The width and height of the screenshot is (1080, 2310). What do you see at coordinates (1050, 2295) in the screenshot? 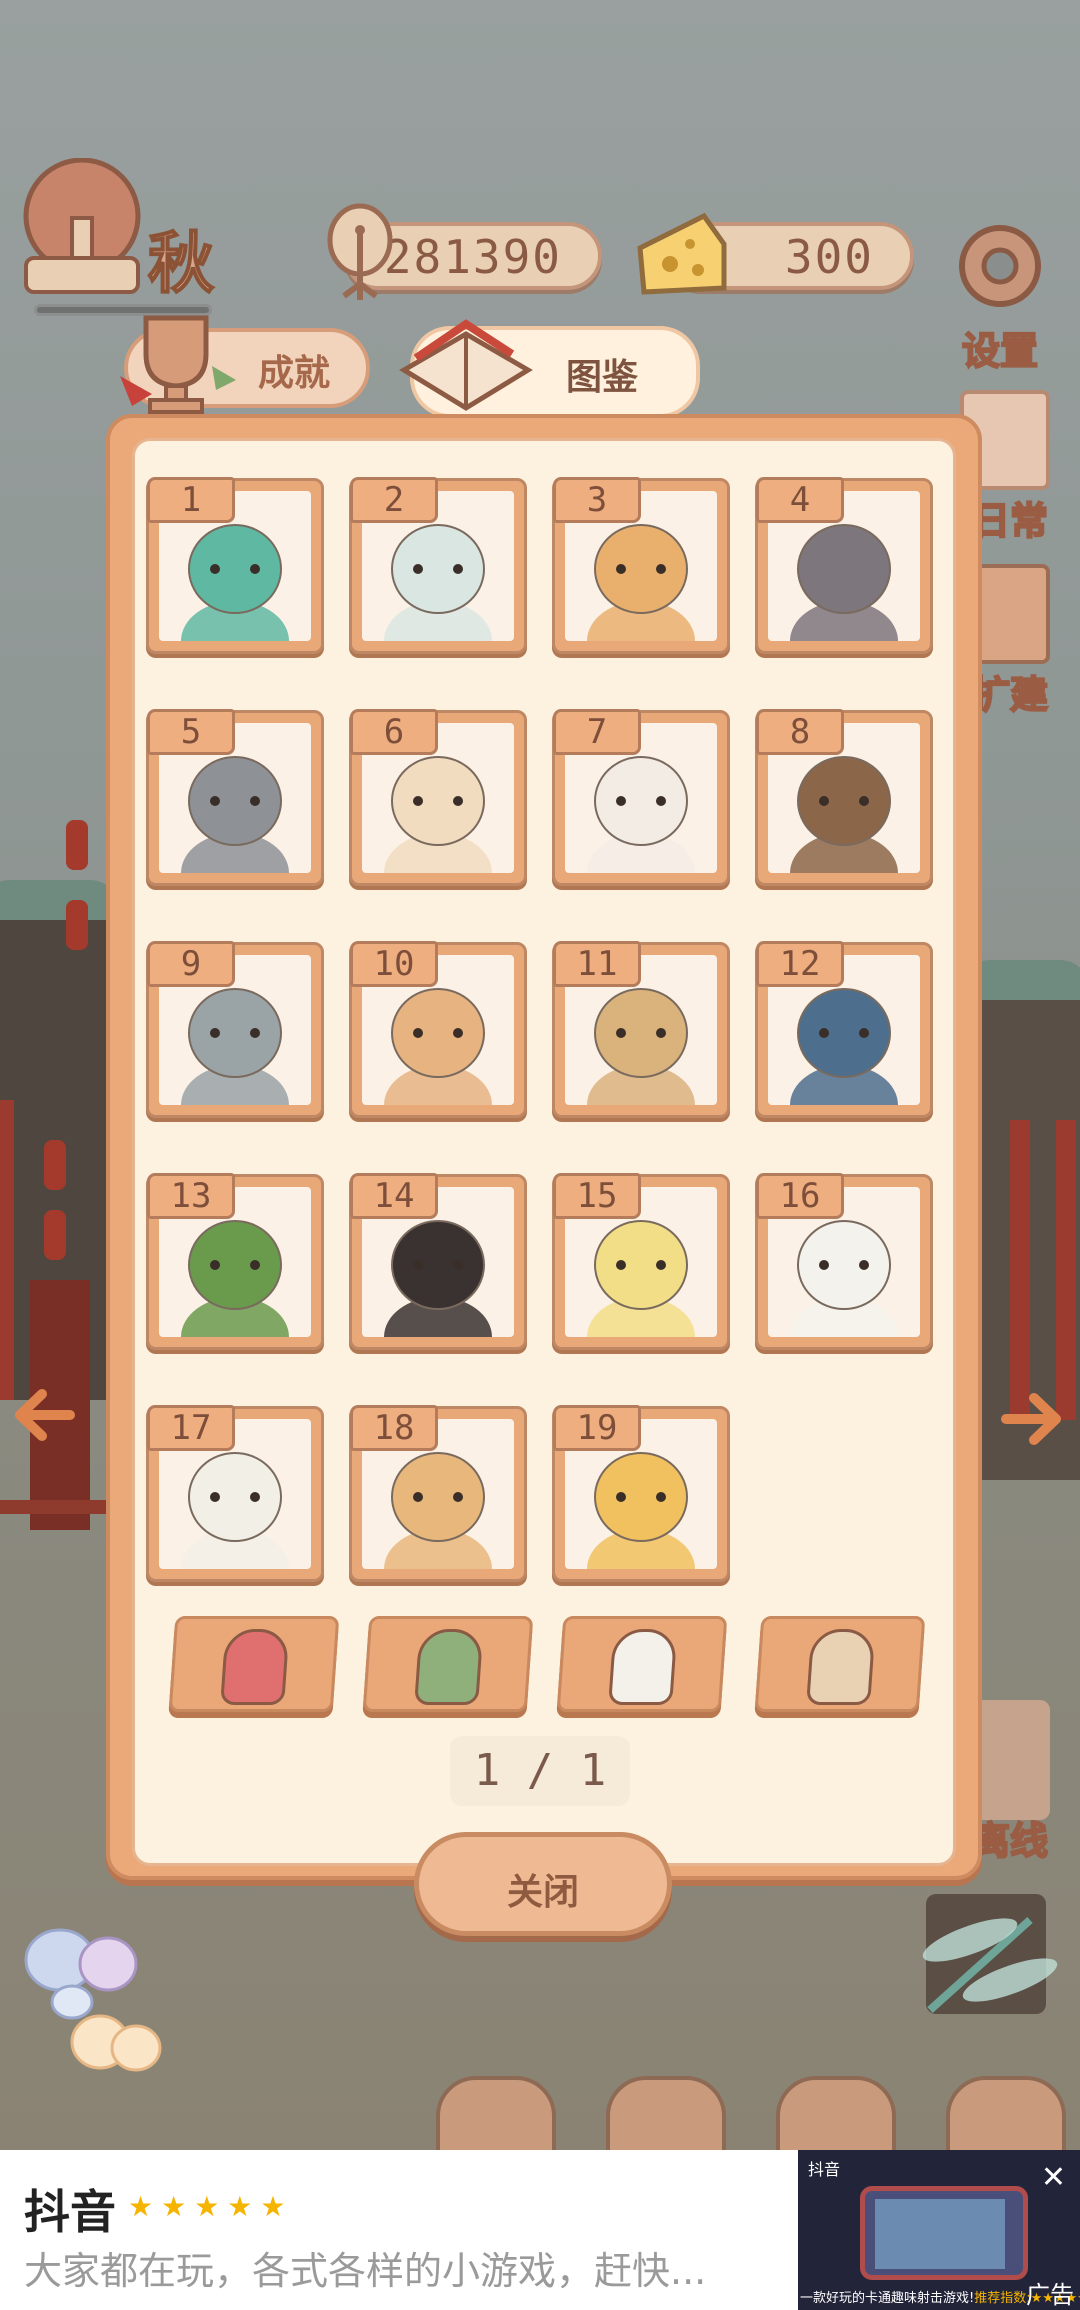
I see `ad-tag: 广告` at bounding box center [1050, 2295].